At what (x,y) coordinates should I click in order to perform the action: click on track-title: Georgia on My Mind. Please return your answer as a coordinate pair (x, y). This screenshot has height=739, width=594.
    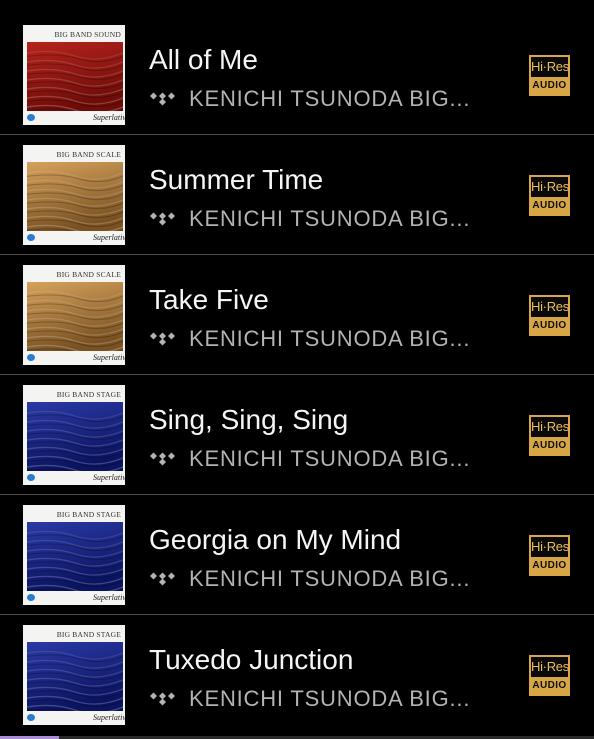
    Looking at the image, I should click on (275, 539).